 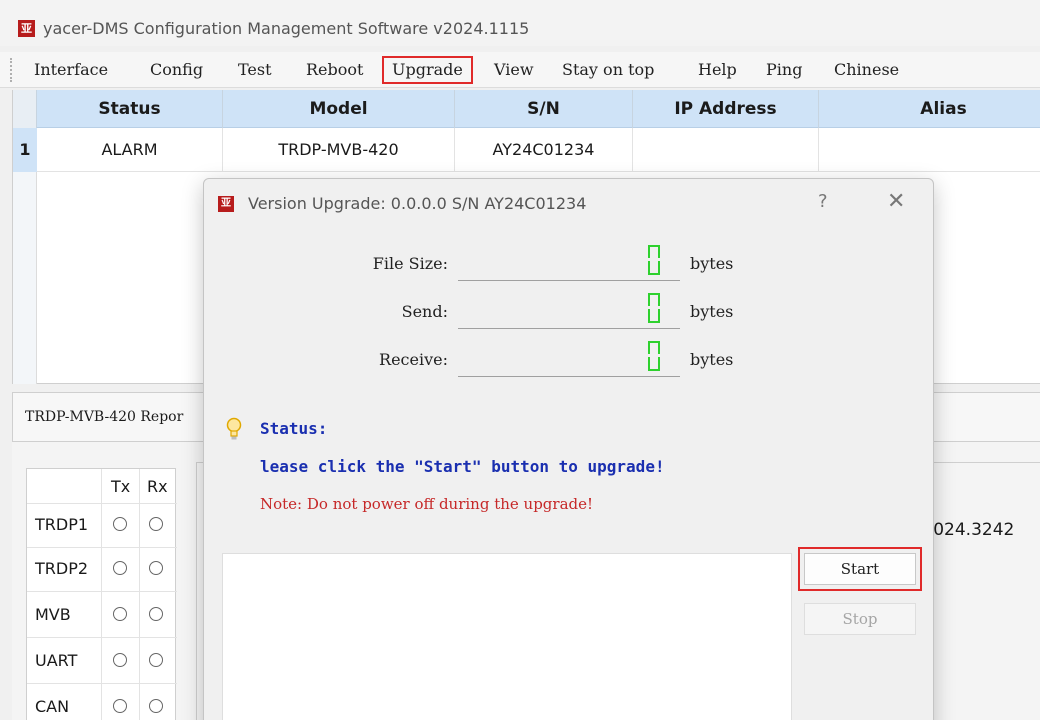 I want to click on lightbulb-icon, so click(x=234, y=428).